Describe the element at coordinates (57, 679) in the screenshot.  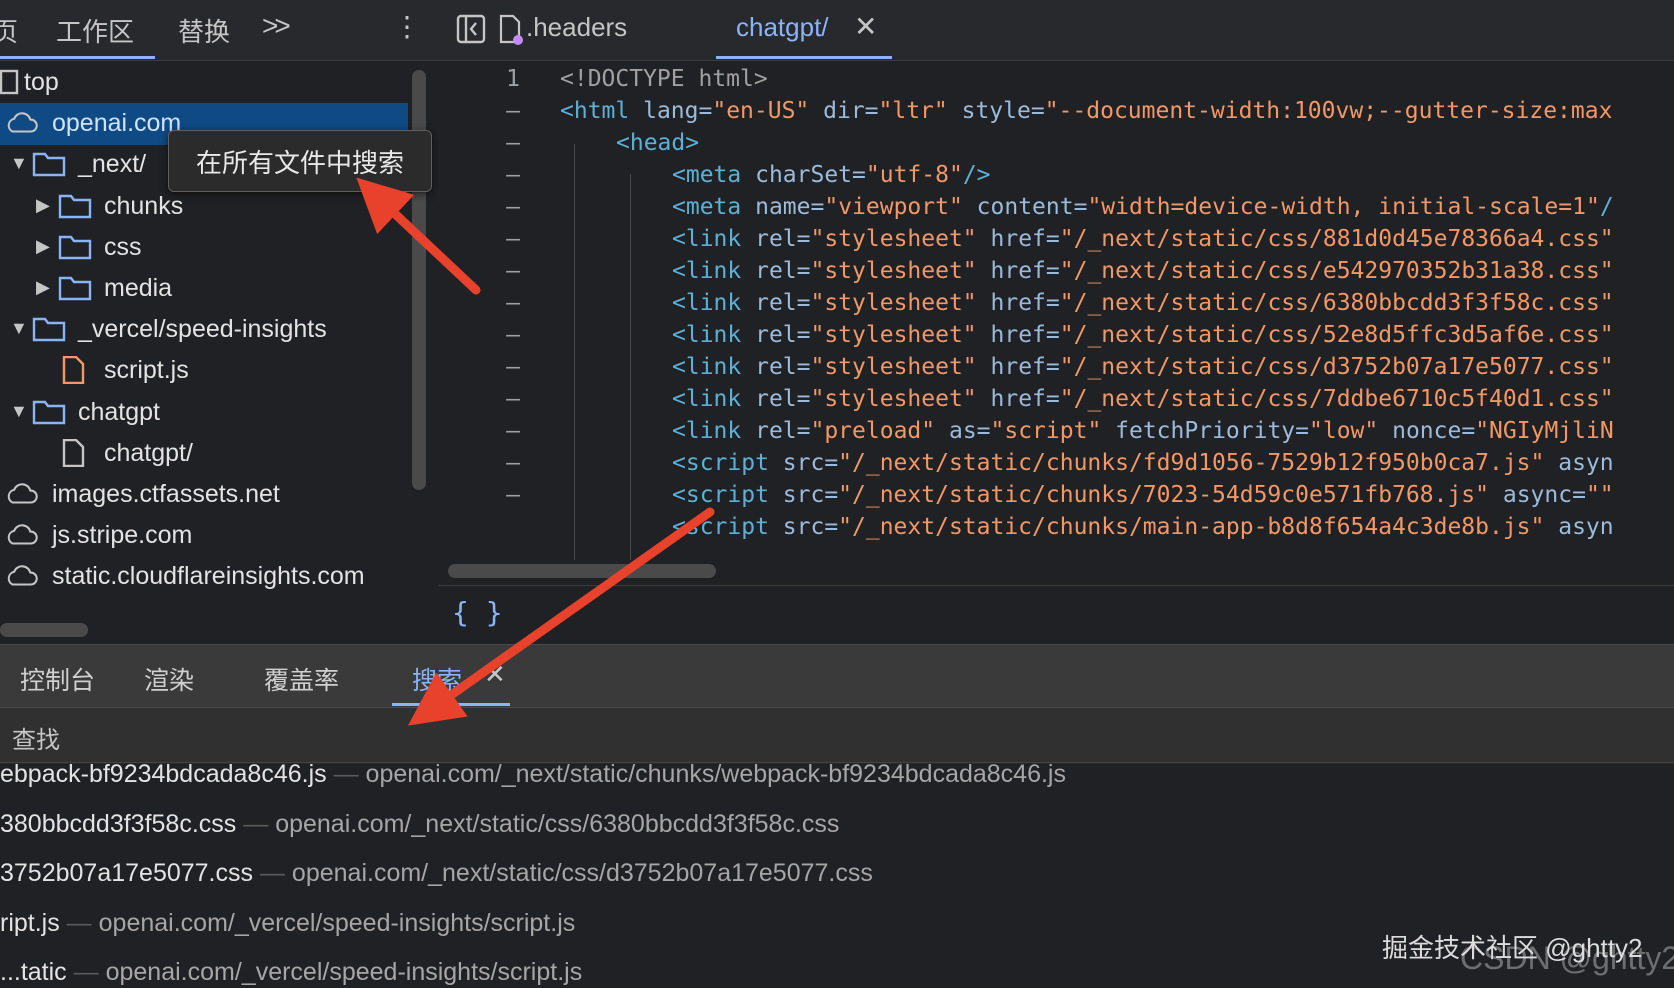
I see `tab-console: 控制台` at that location.